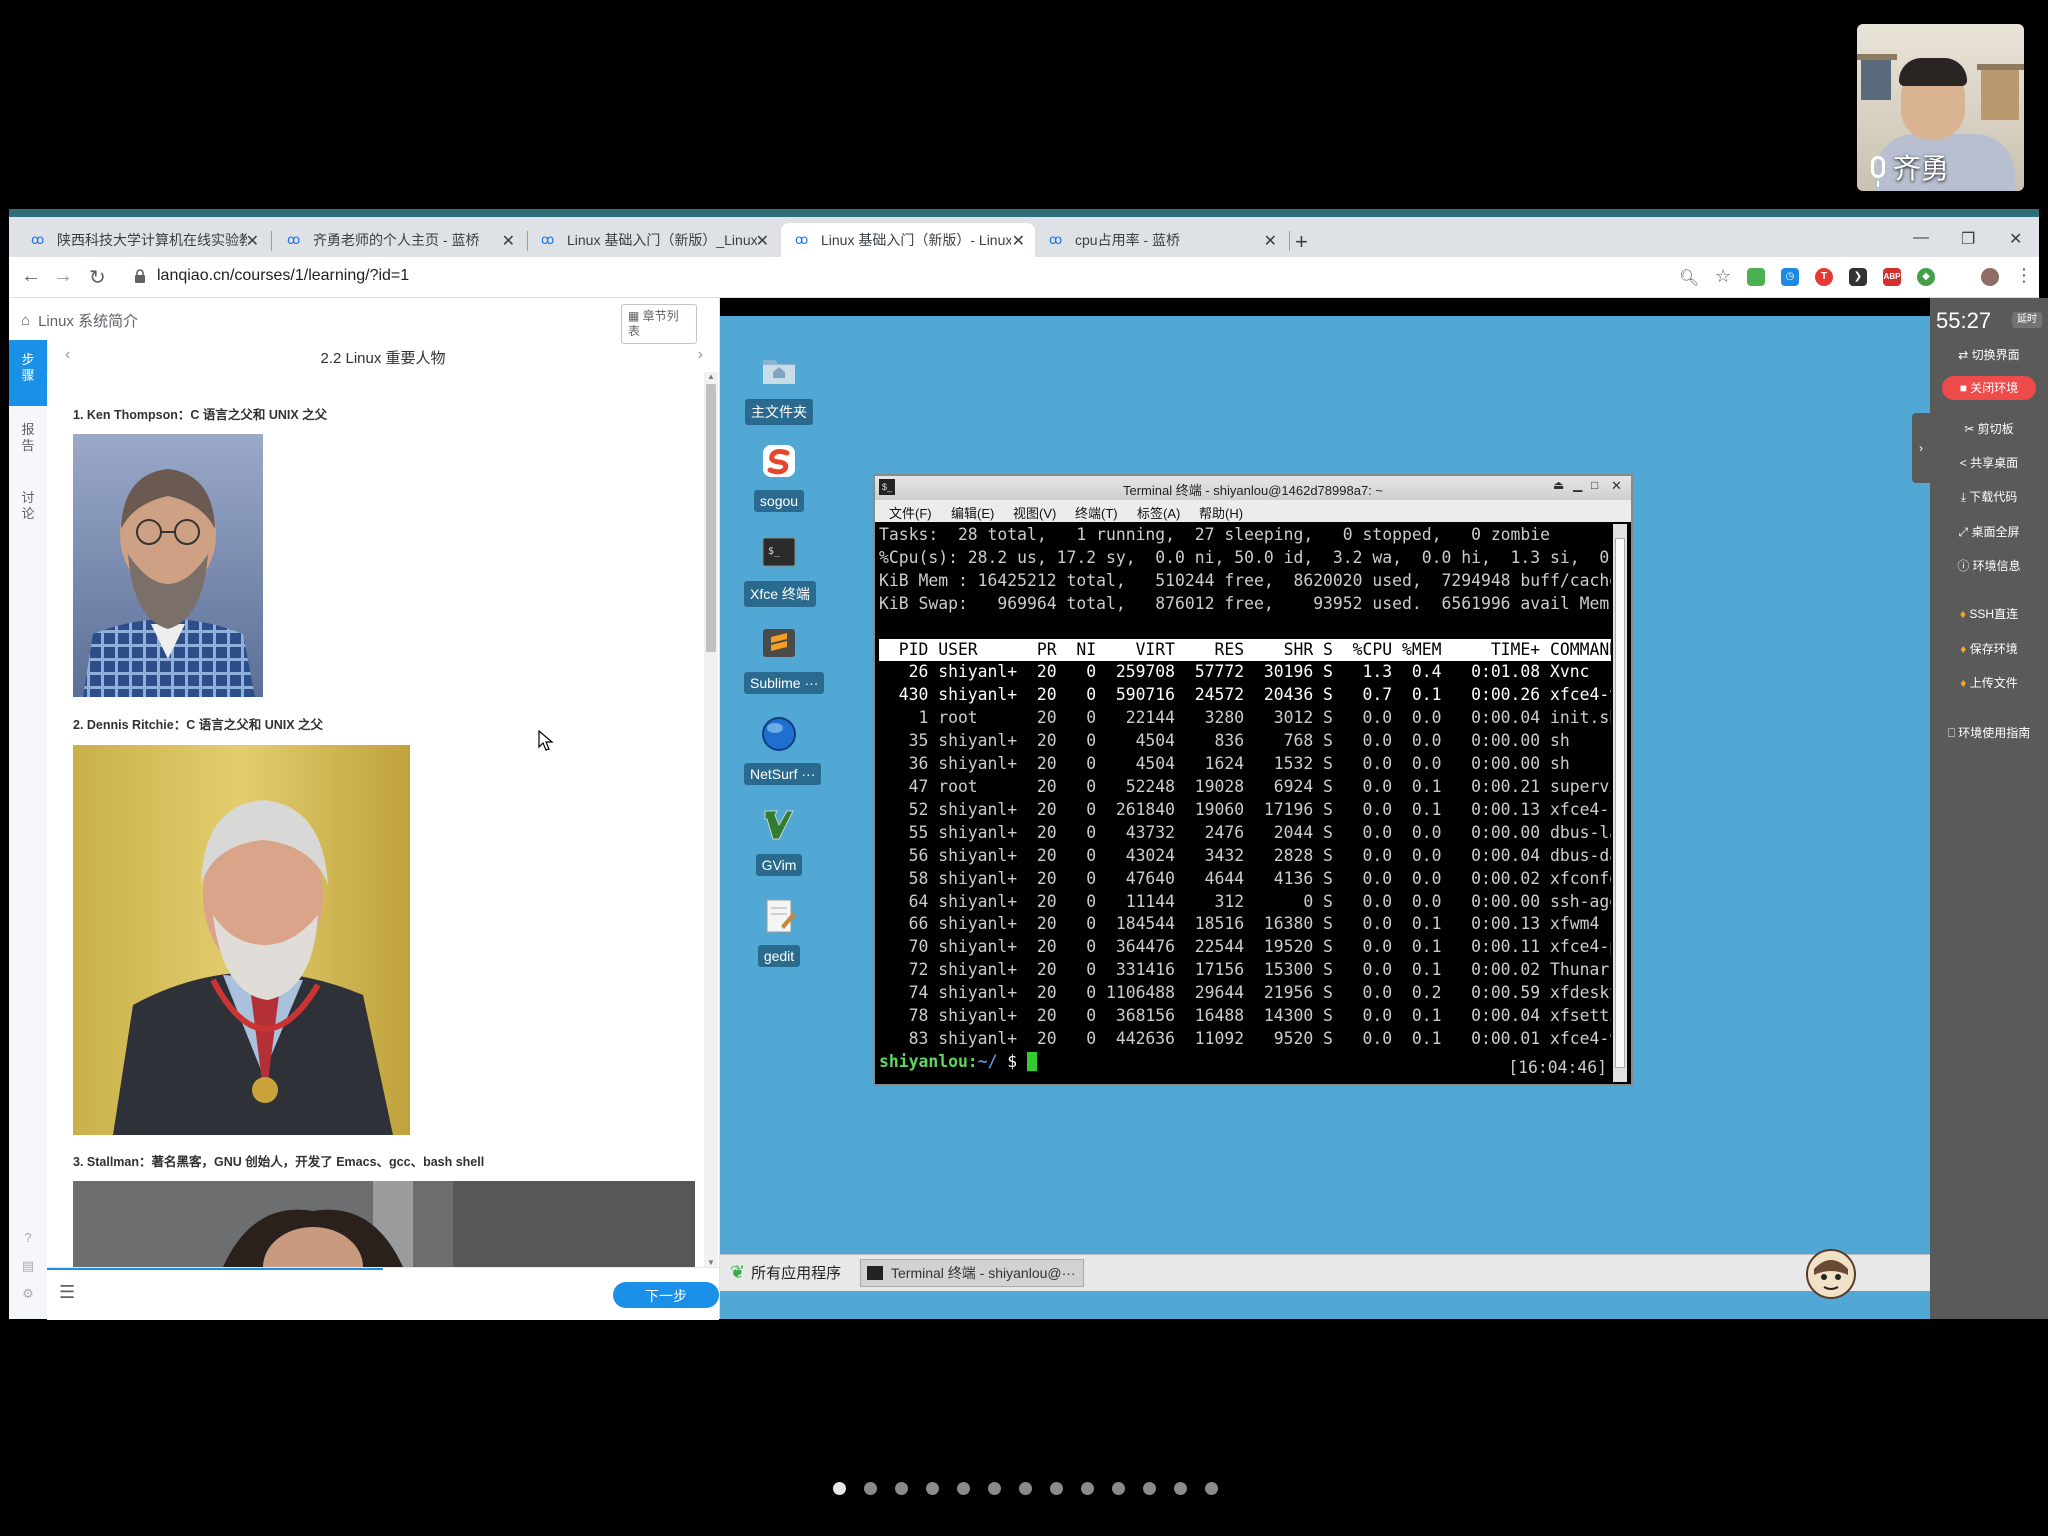 This screenshot has height=1536, width=2048. Describe the element at coordinates (779, 840) in the screenshot. I see `desktop-icon-gvim: GVim` at that location.